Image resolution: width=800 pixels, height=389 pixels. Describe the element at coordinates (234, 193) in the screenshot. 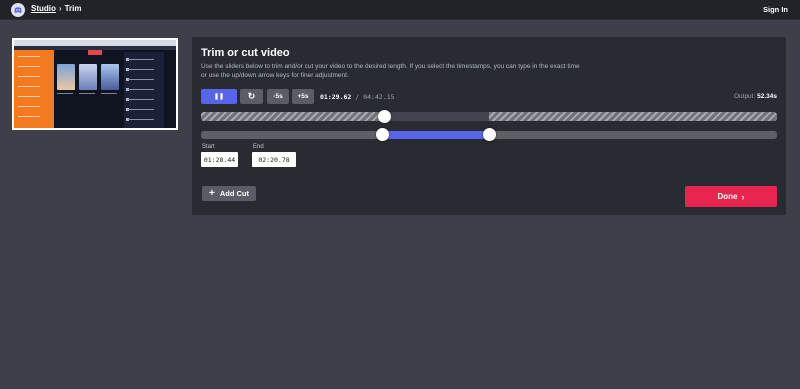

I see `add-cut-label: Add Cut` at that location.